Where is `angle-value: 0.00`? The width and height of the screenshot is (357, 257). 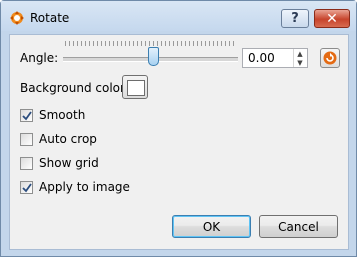
angle-value: 0.00 is located at coordinates (261, 58).